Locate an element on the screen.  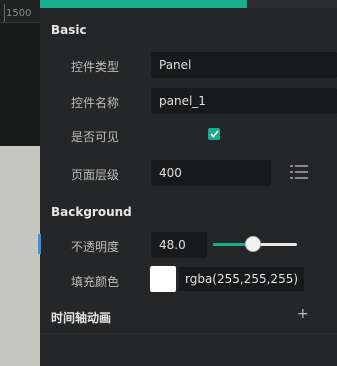
active-tab-indicator is located at coordinates (143, 4).